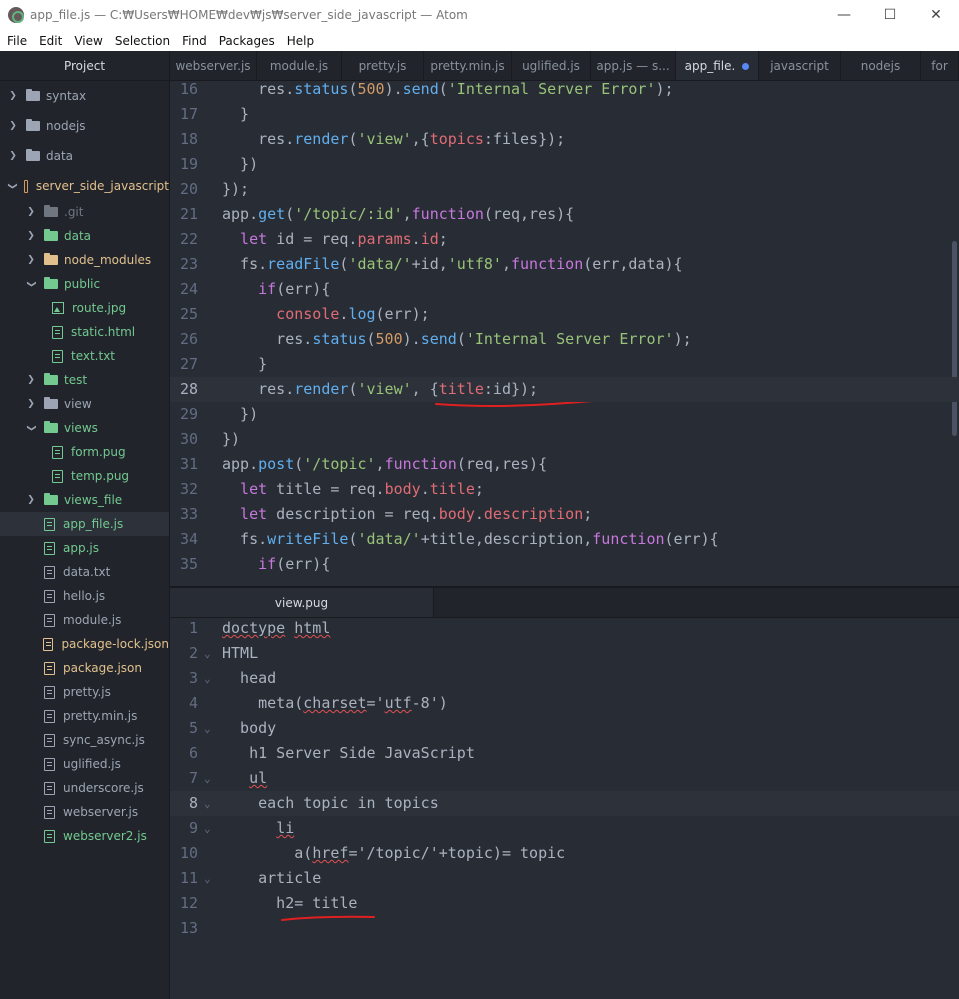  I want to click on tree-item: ❯ node_modules, so click(84, 260).